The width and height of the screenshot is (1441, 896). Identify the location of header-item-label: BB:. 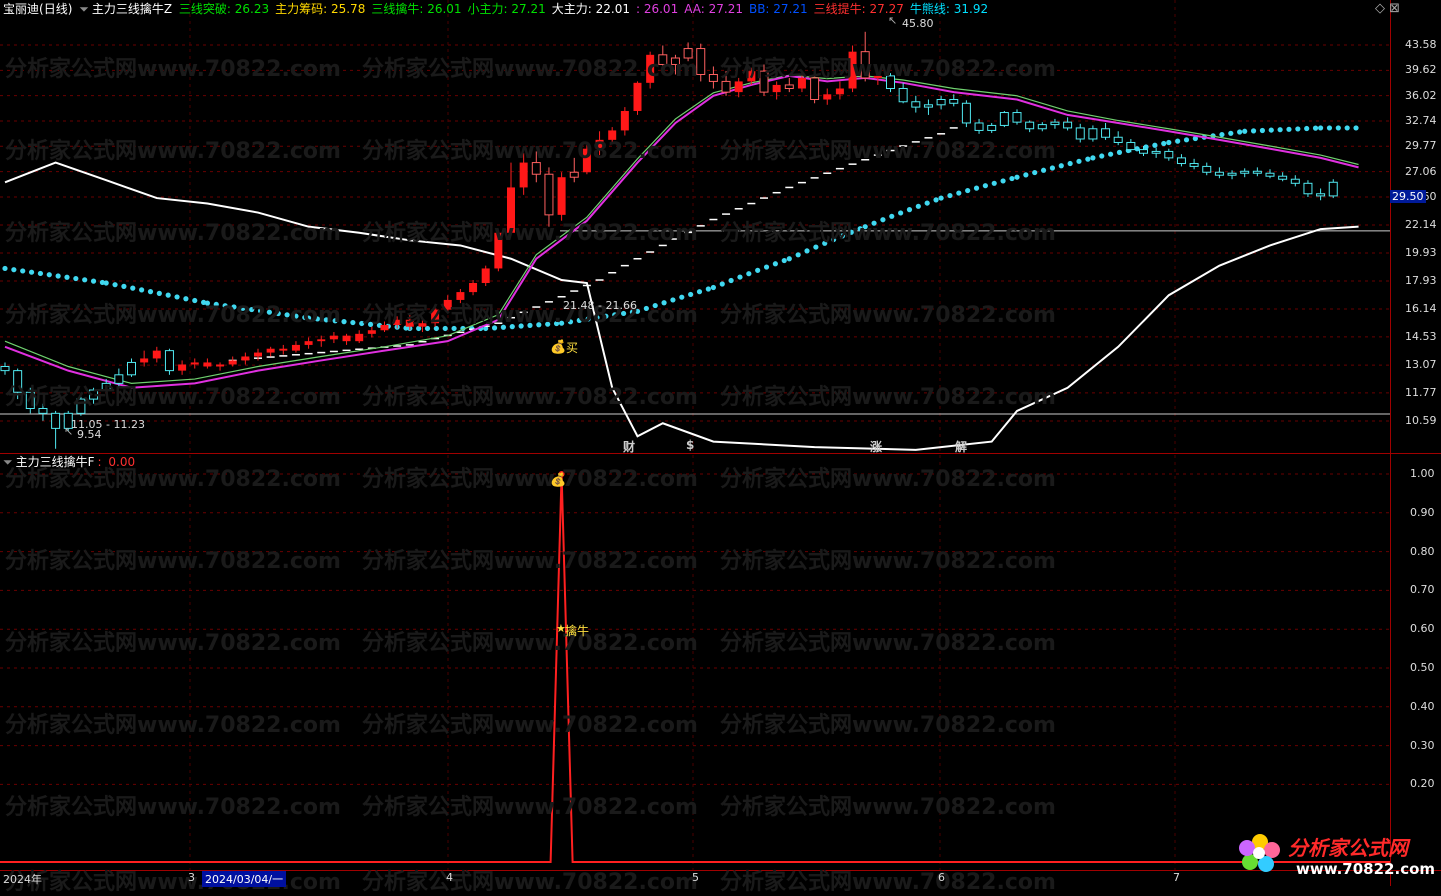
(761, 9).